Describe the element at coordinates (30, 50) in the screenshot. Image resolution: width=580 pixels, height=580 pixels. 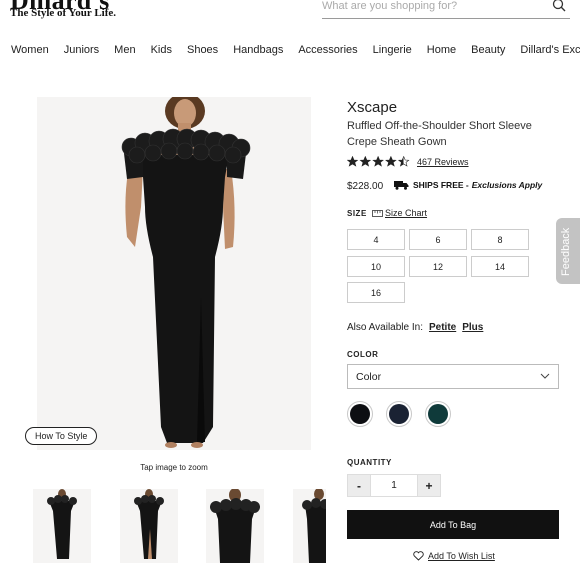
I see `nav-item-women: Women` at that location.